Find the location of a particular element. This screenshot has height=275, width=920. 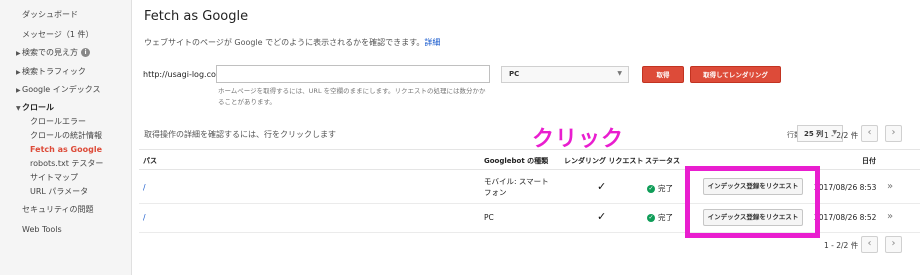

row-date: 2017/08/26 8:52 is located at coordinates (845, 217).